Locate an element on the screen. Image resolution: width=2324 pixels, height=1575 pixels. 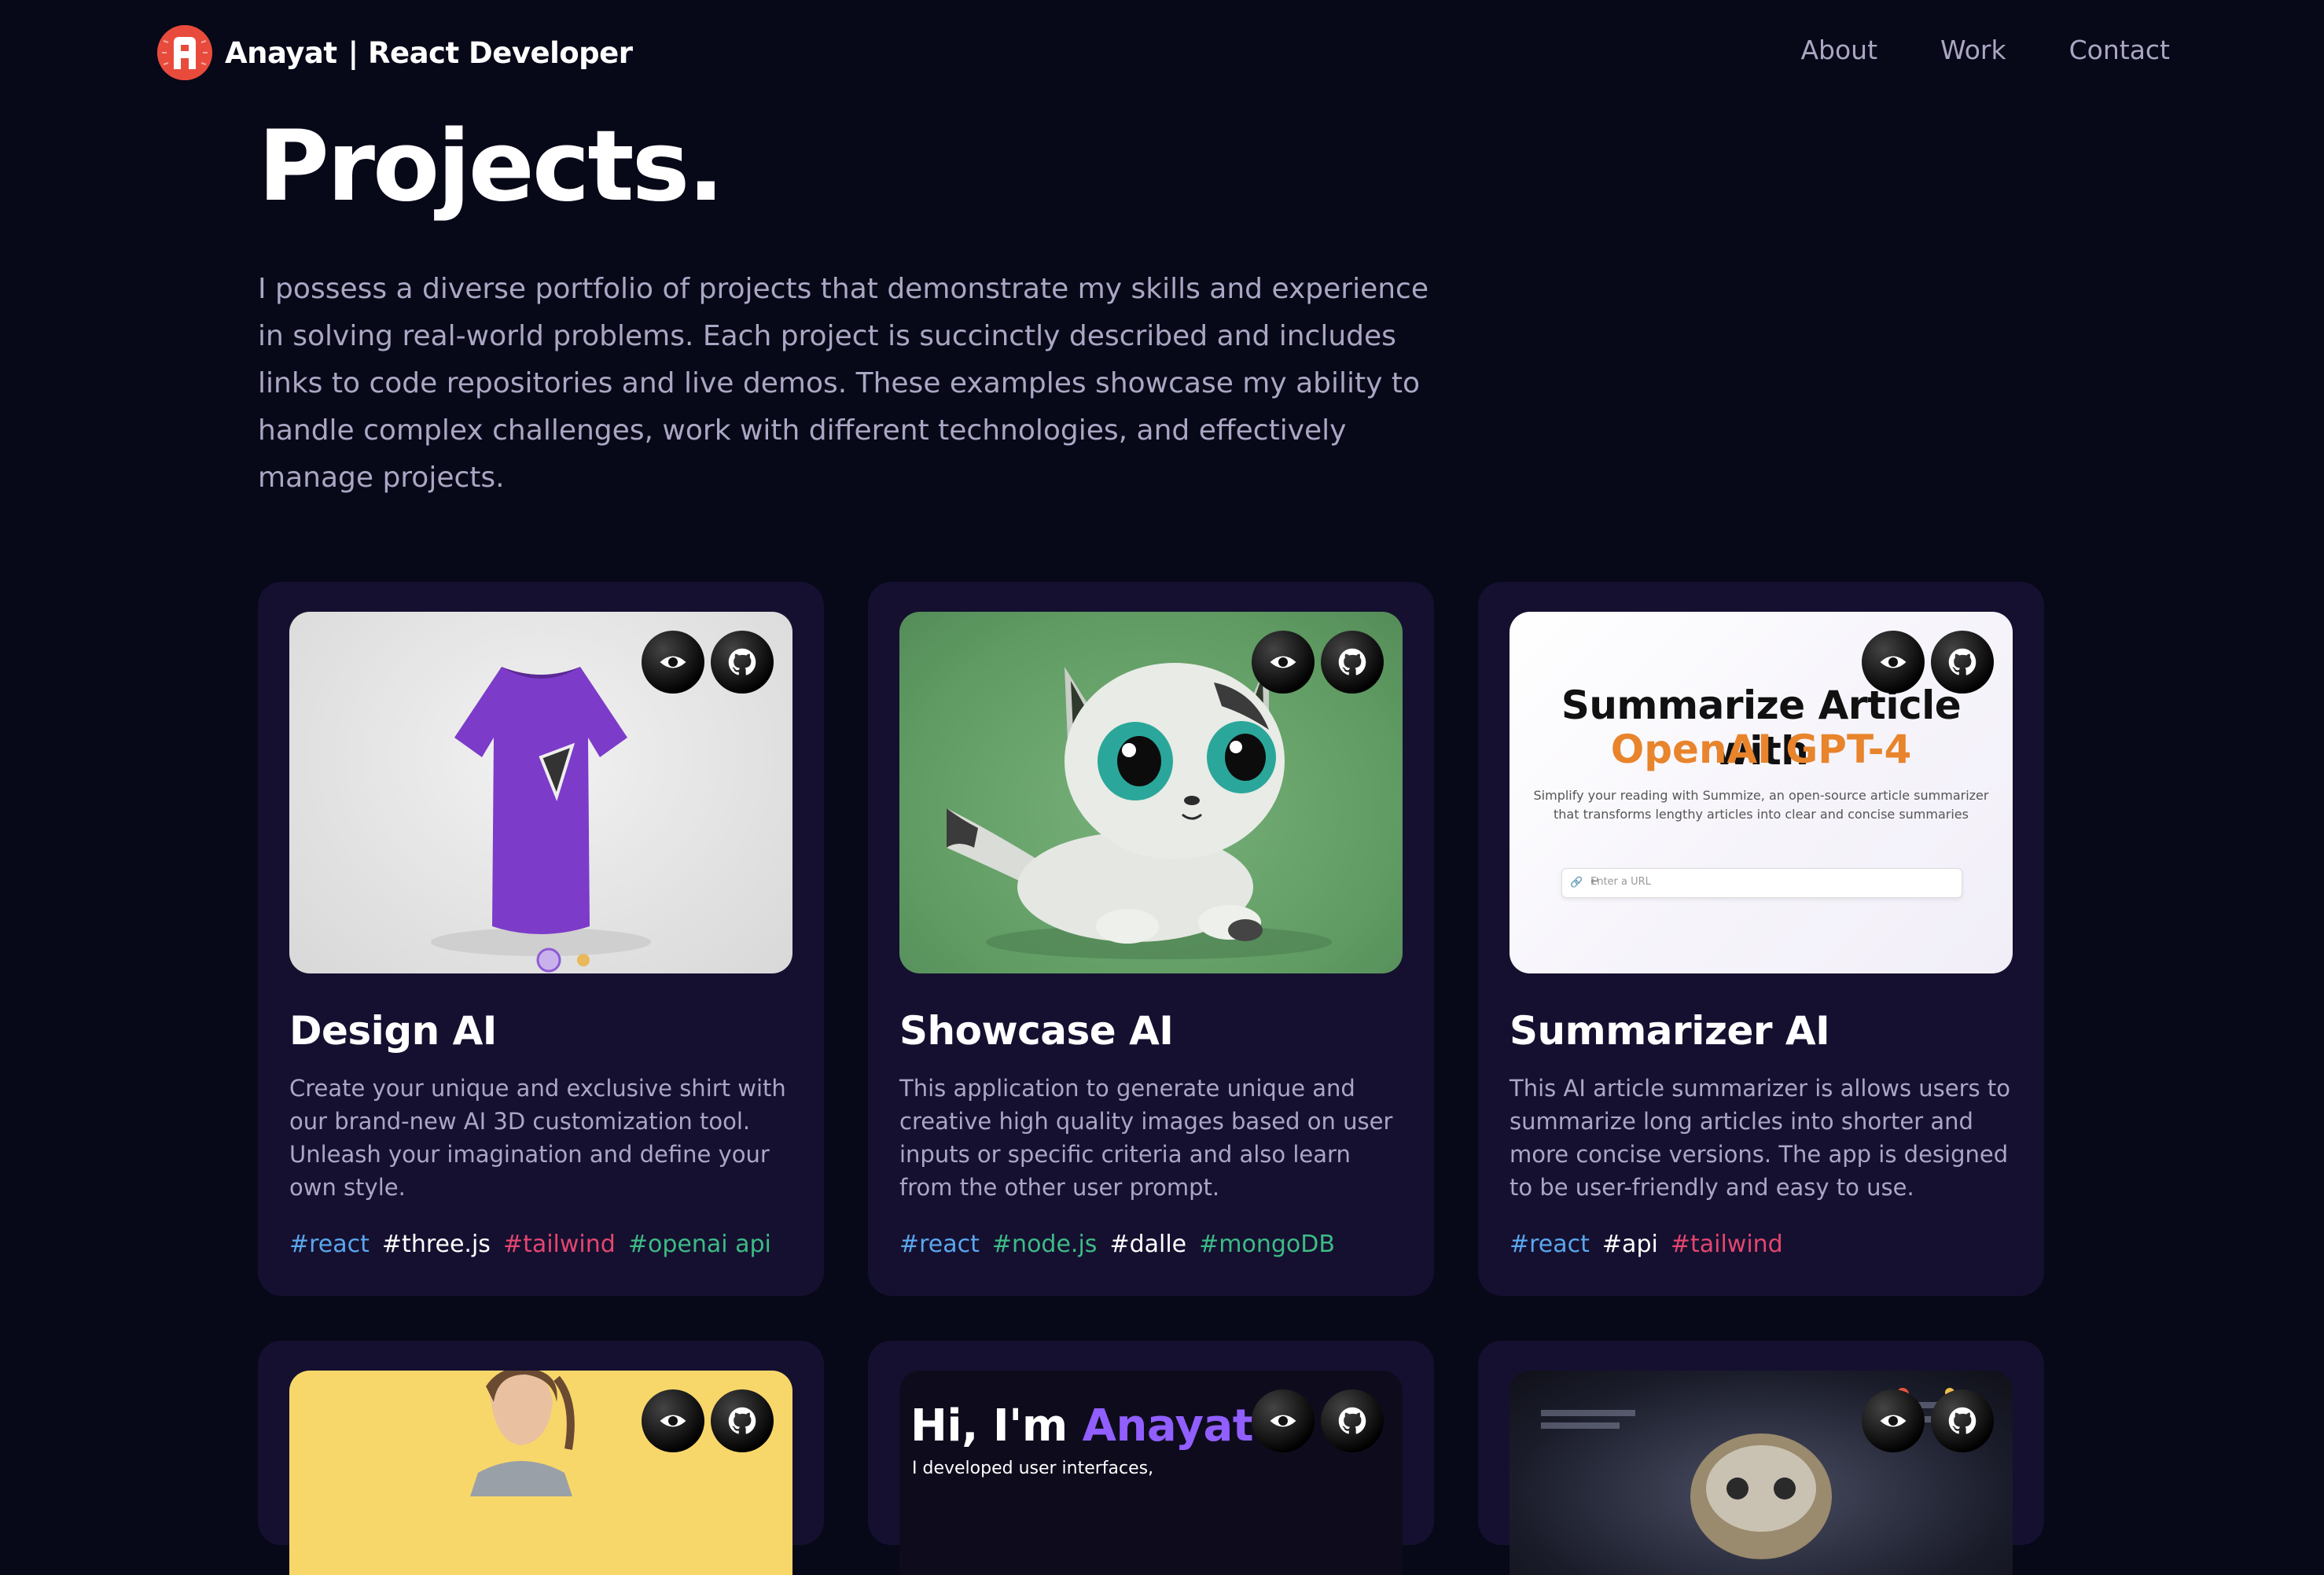
tag: #three.js is located at coordinates (436, 1245).